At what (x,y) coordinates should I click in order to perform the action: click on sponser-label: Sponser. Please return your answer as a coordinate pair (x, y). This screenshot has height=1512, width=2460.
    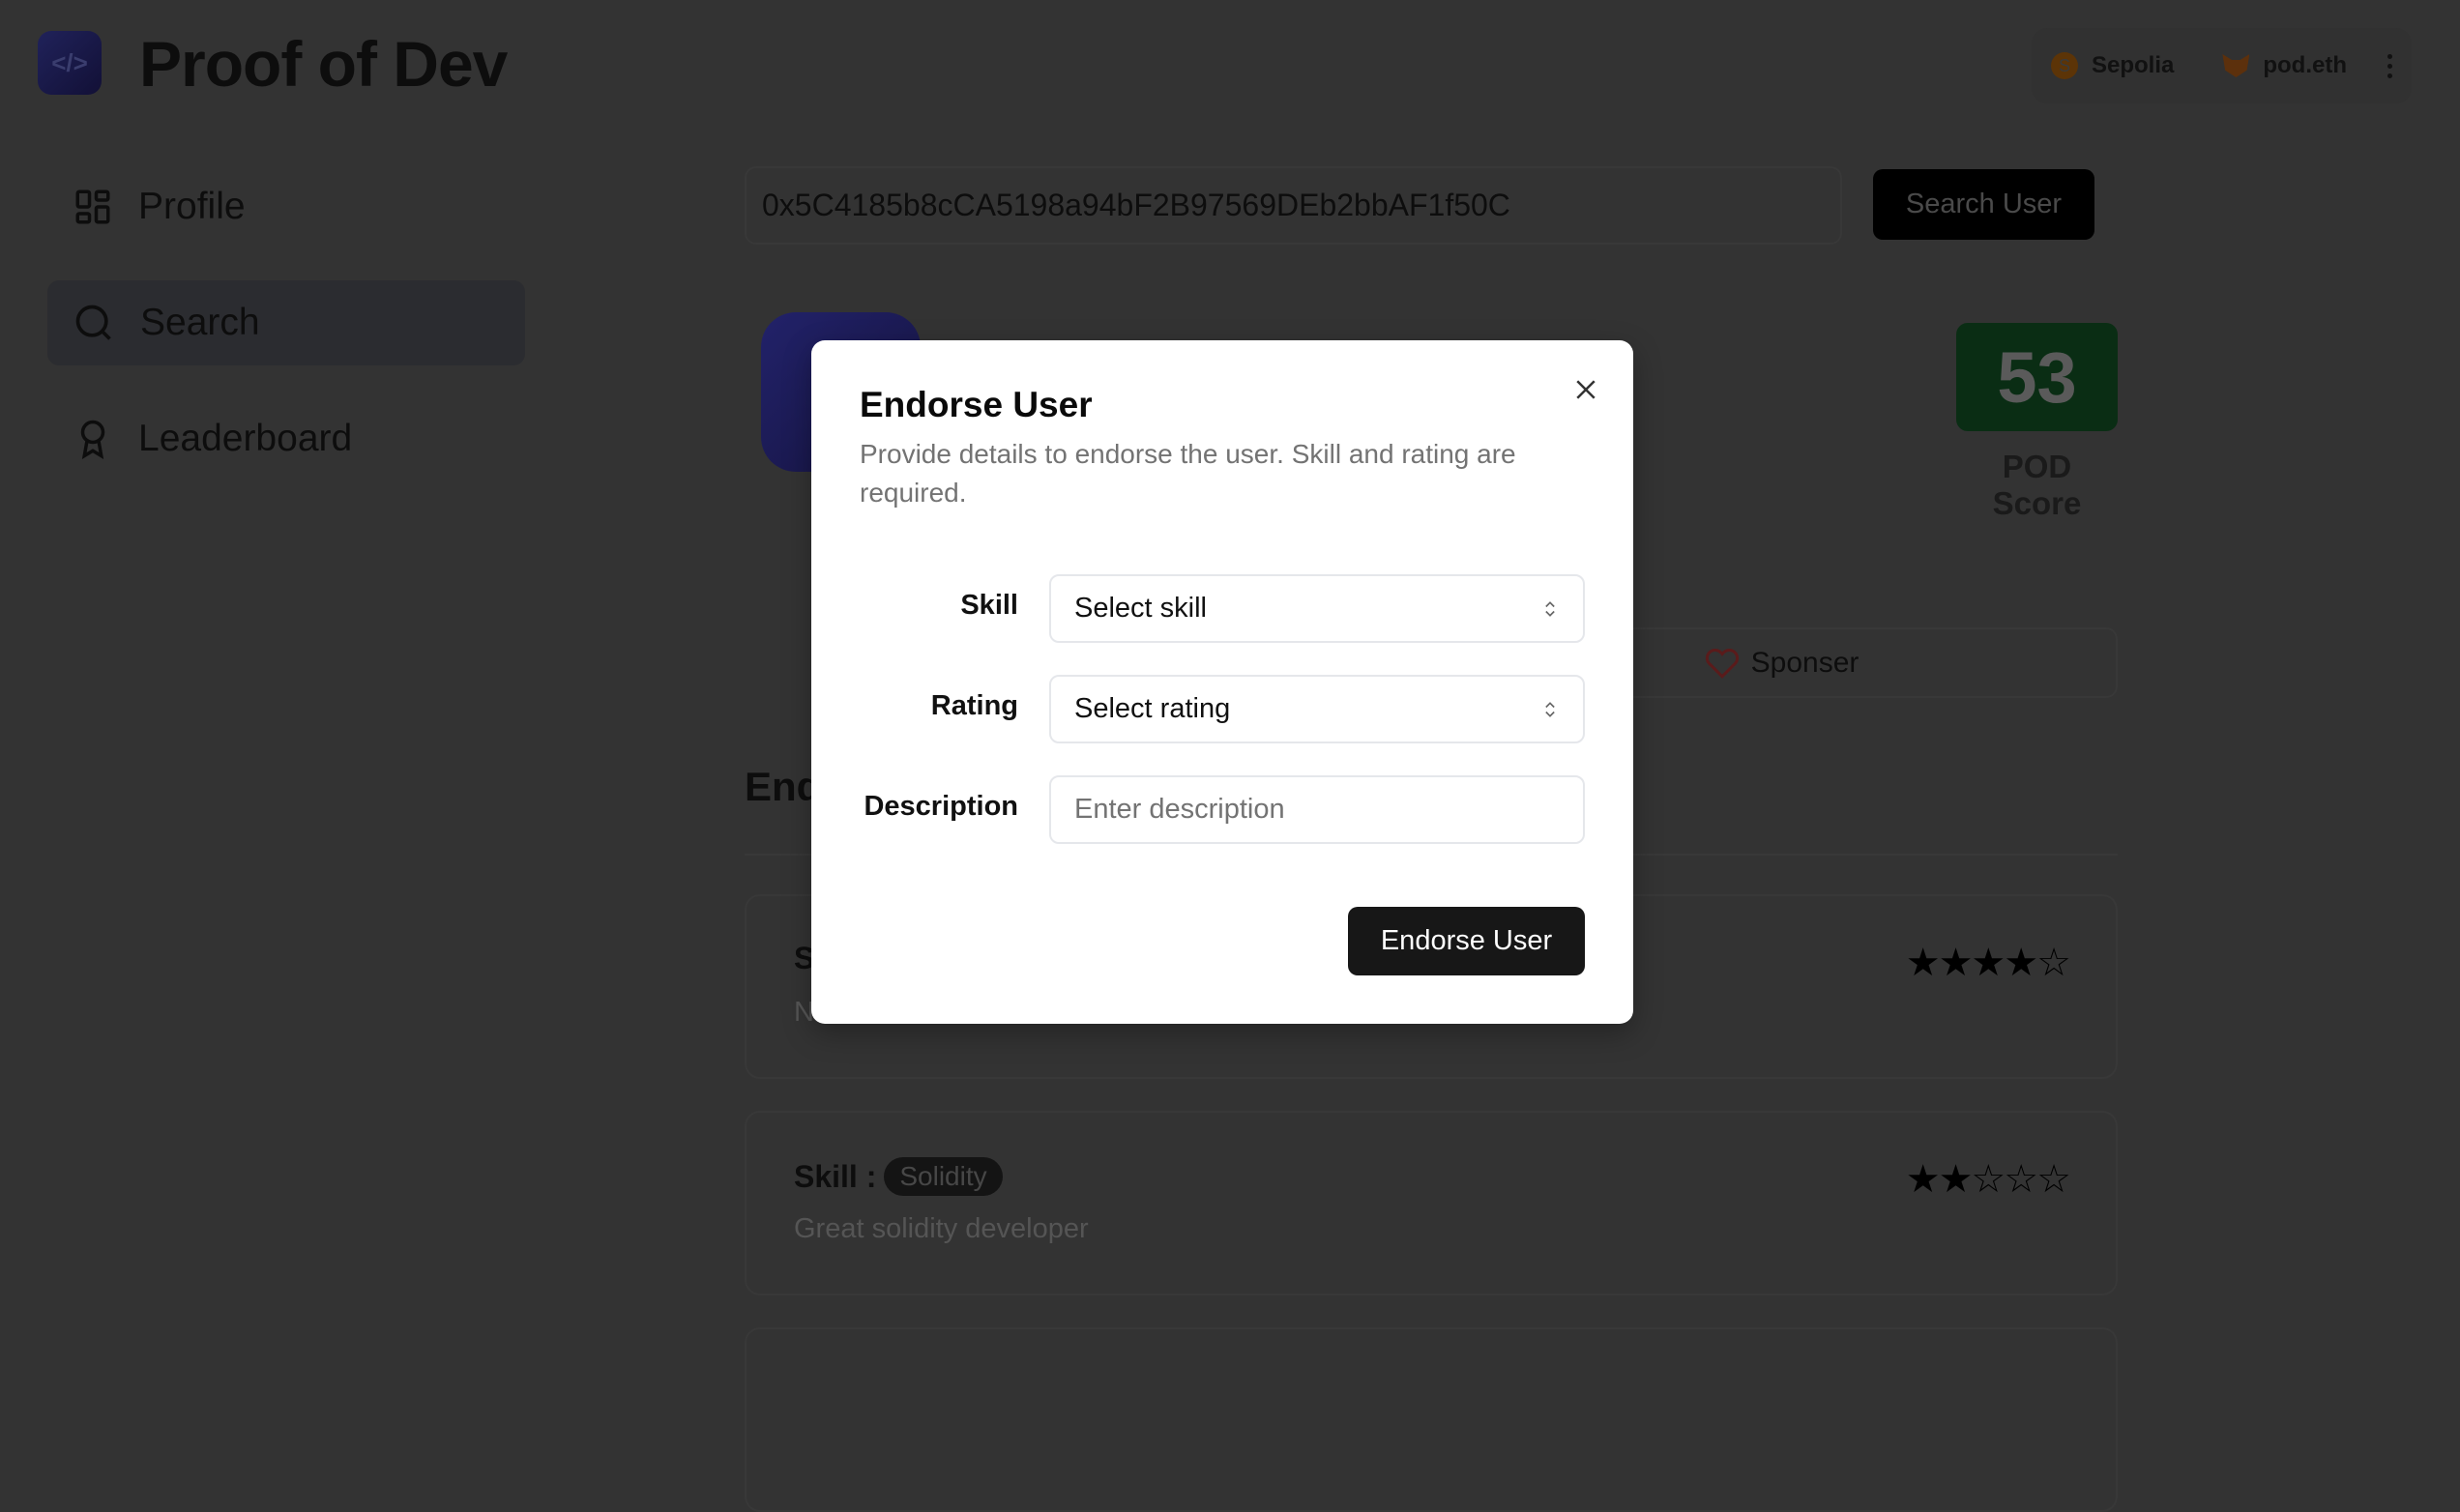
    Looking at the image, I should click on (1805, 662).